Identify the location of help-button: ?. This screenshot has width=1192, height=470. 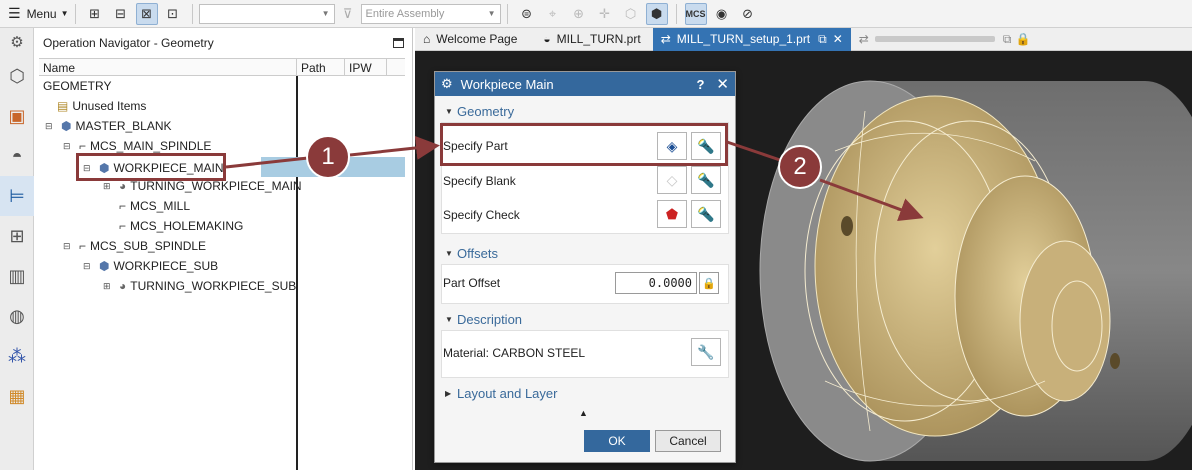
(700, 84).